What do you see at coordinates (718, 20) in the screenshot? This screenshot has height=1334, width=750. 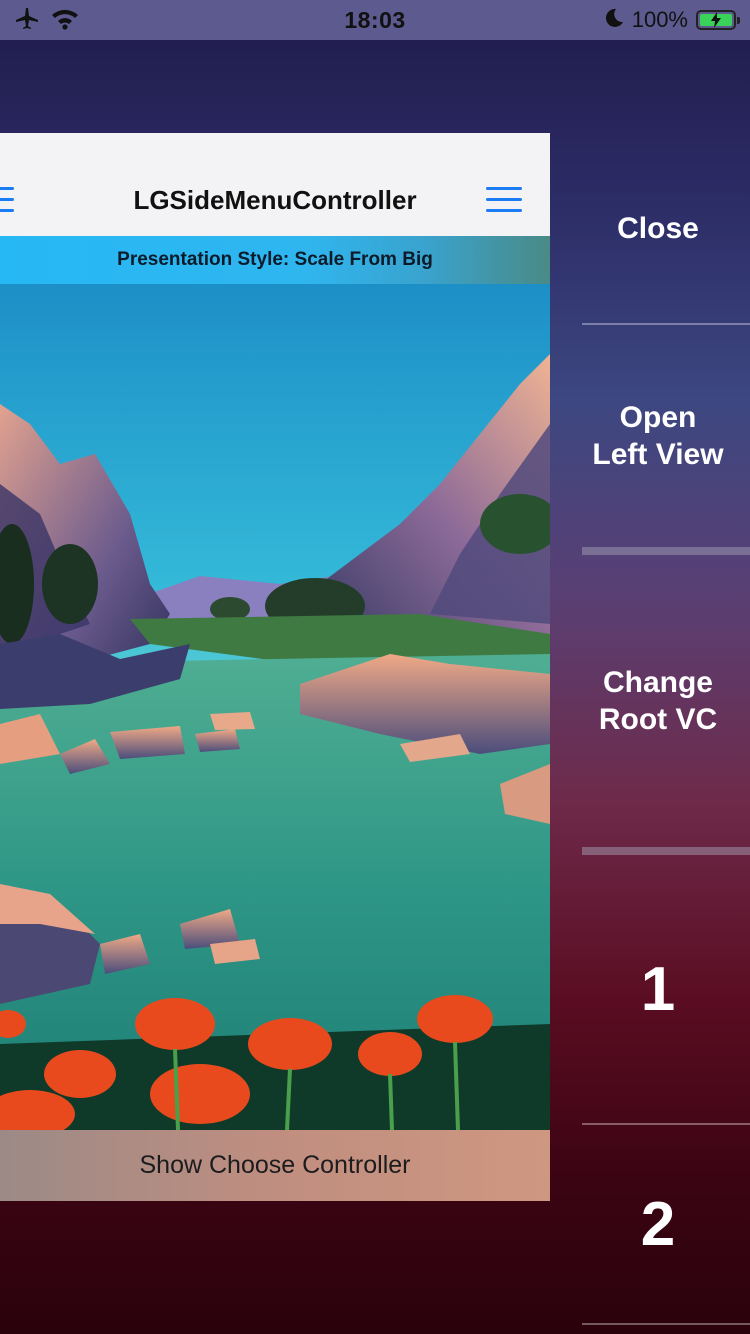 I see `battery-charging-icon` at bounding box center [718, 20].